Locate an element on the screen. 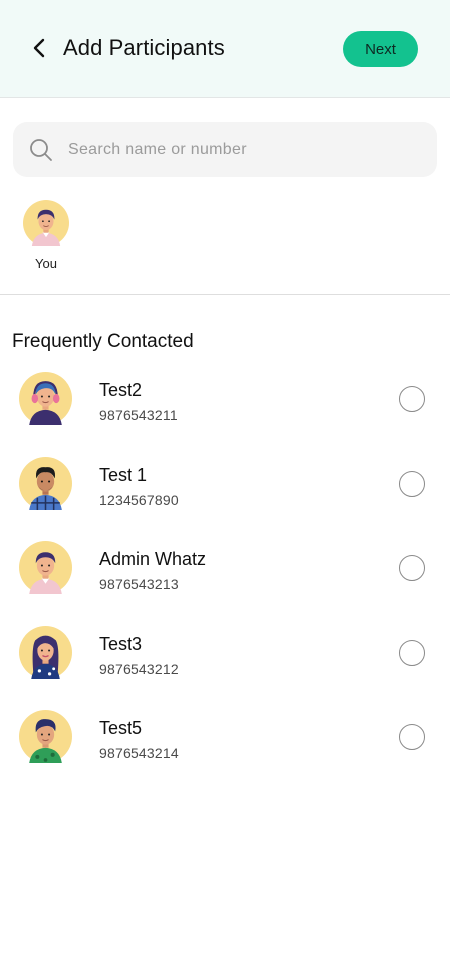 The width and height of the screenshot is (450, 975). app-header: Add Participants Next is located at coordinates (225, 49).